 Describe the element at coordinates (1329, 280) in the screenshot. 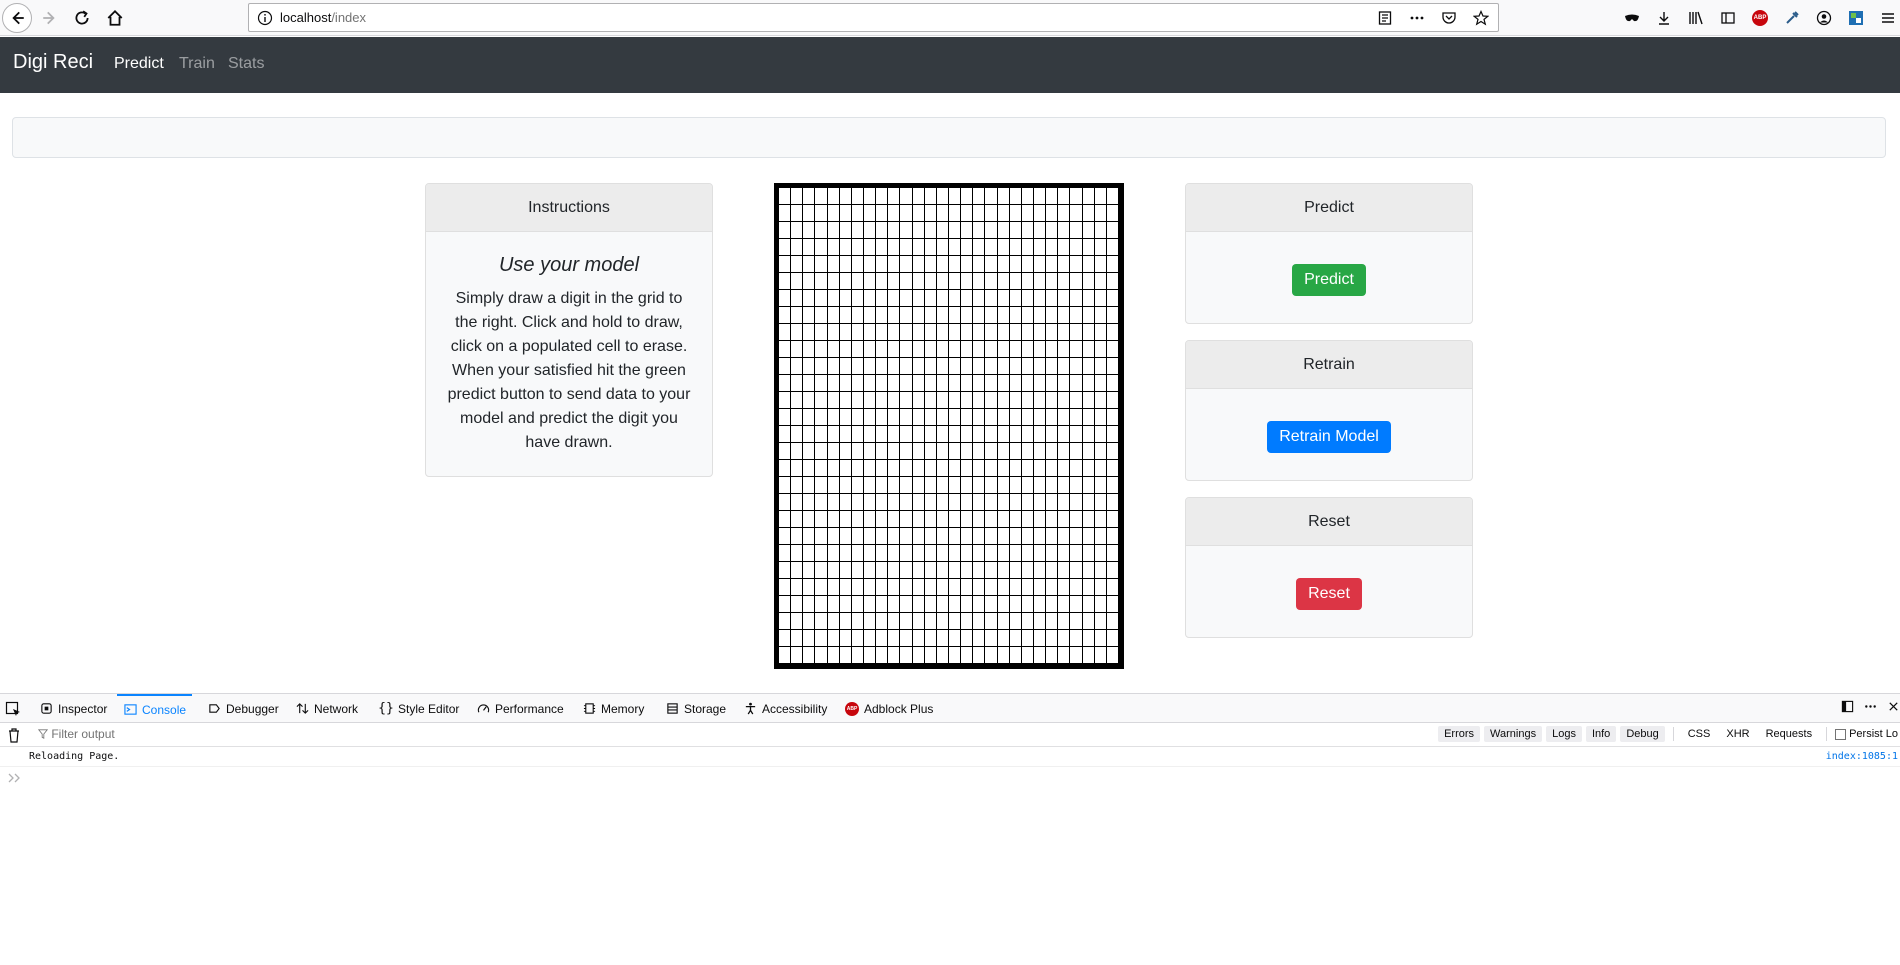

I see `predict-button: Predict` at that location.